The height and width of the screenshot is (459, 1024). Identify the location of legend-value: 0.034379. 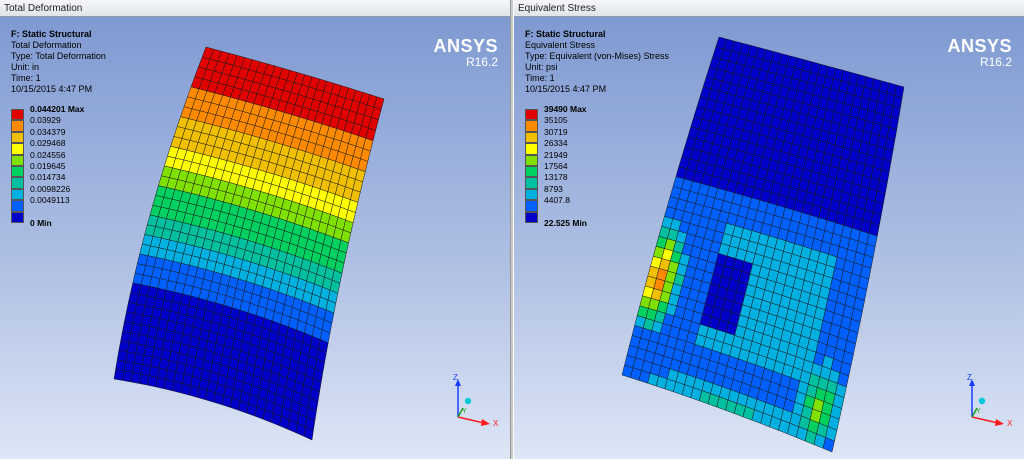
(48, 131).